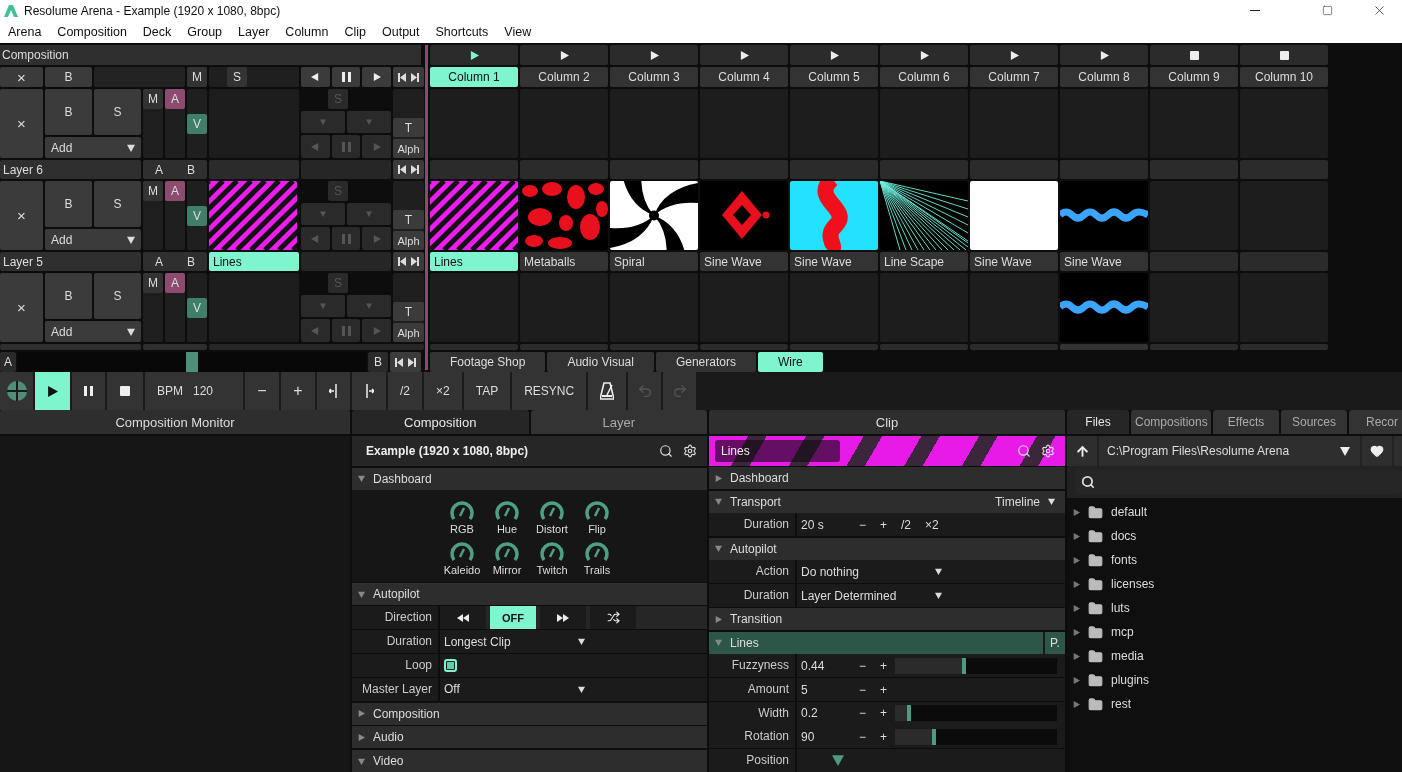 This screenshot has height=772, width=1402. I want to click on crossfader-track, so click(192, 362).